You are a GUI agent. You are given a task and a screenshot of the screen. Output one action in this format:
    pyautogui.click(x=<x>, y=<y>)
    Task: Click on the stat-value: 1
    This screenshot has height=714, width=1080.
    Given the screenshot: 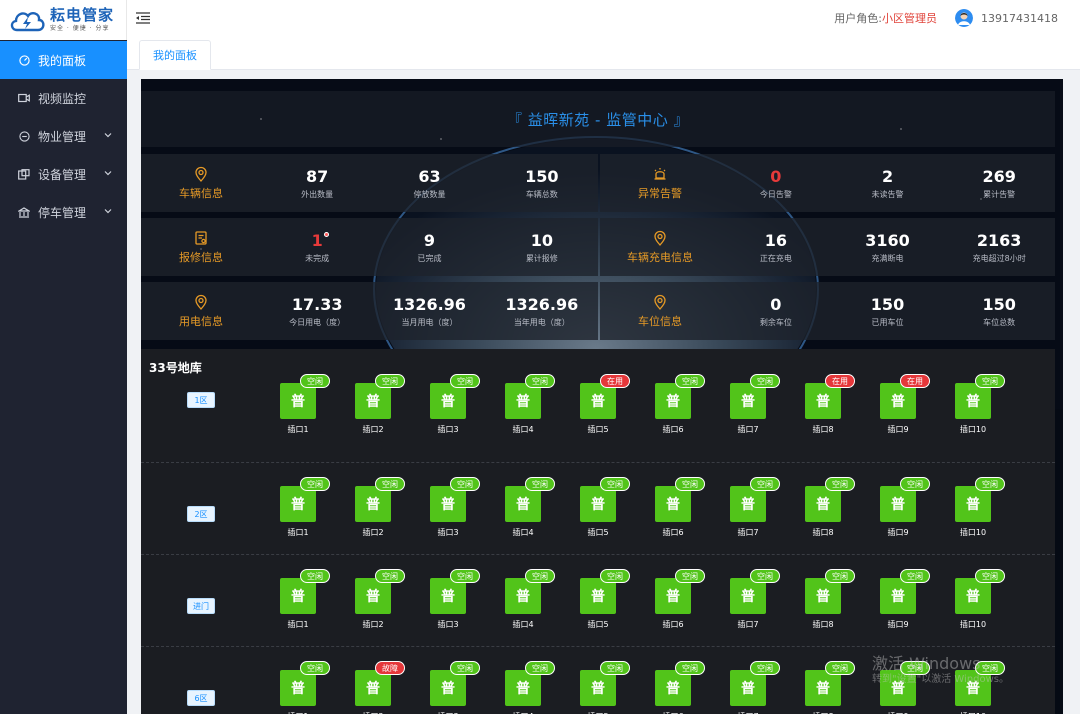 What is the action you would take?
    pyautogui.click(x=320, y=241)
    